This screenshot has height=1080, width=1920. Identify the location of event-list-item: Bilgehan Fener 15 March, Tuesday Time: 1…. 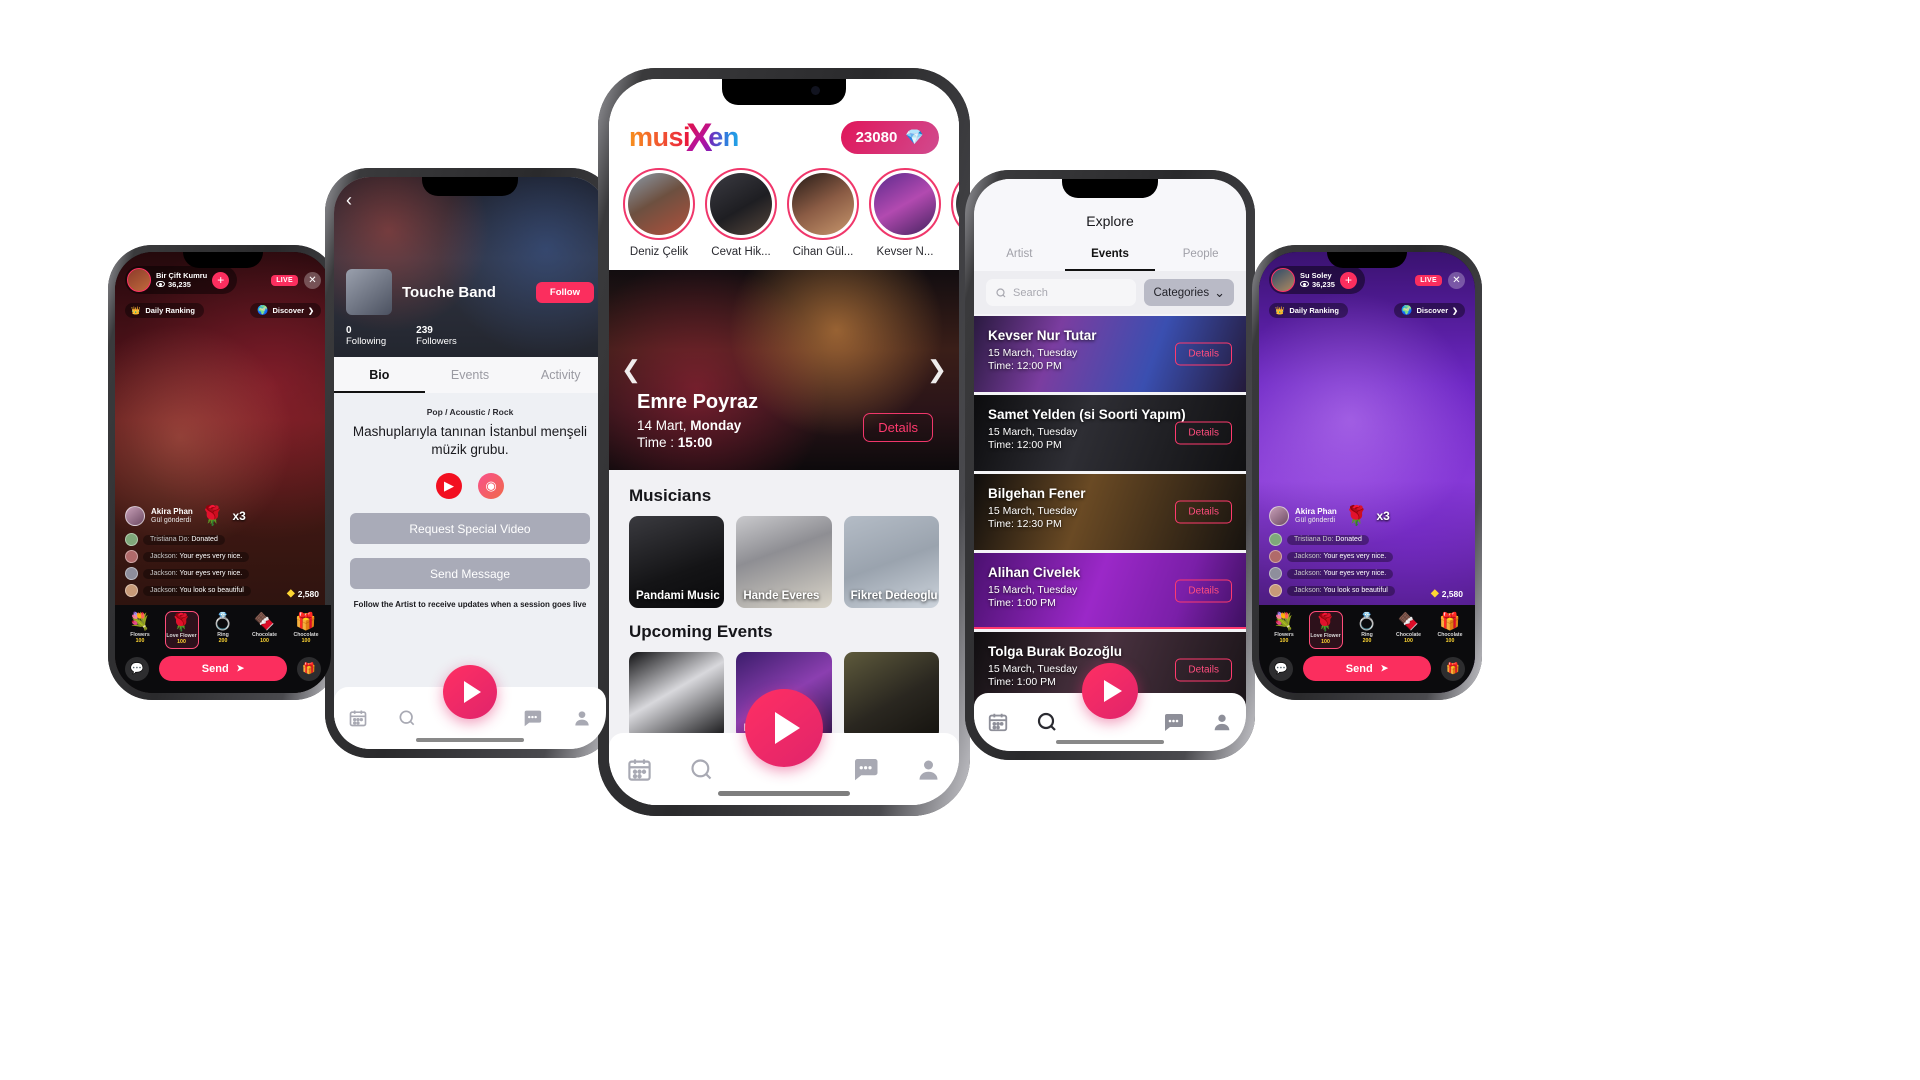
(1110, 512).